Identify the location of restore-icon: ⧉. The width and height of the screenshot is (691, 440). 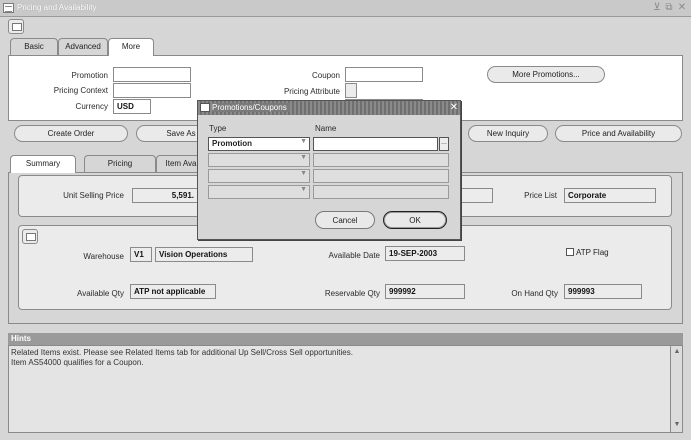
(669, 8).